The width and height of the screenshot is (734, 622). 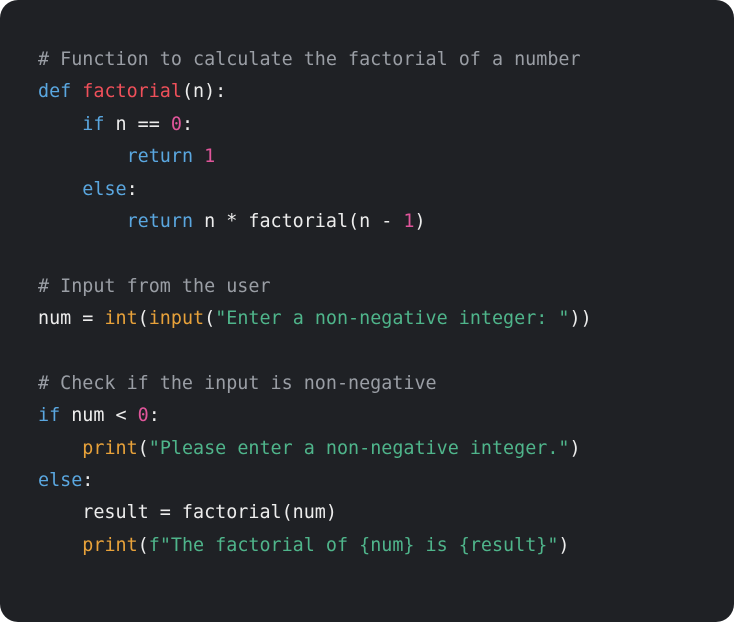 I want to click on code-token-plain: )), so click(x=580, y=319).